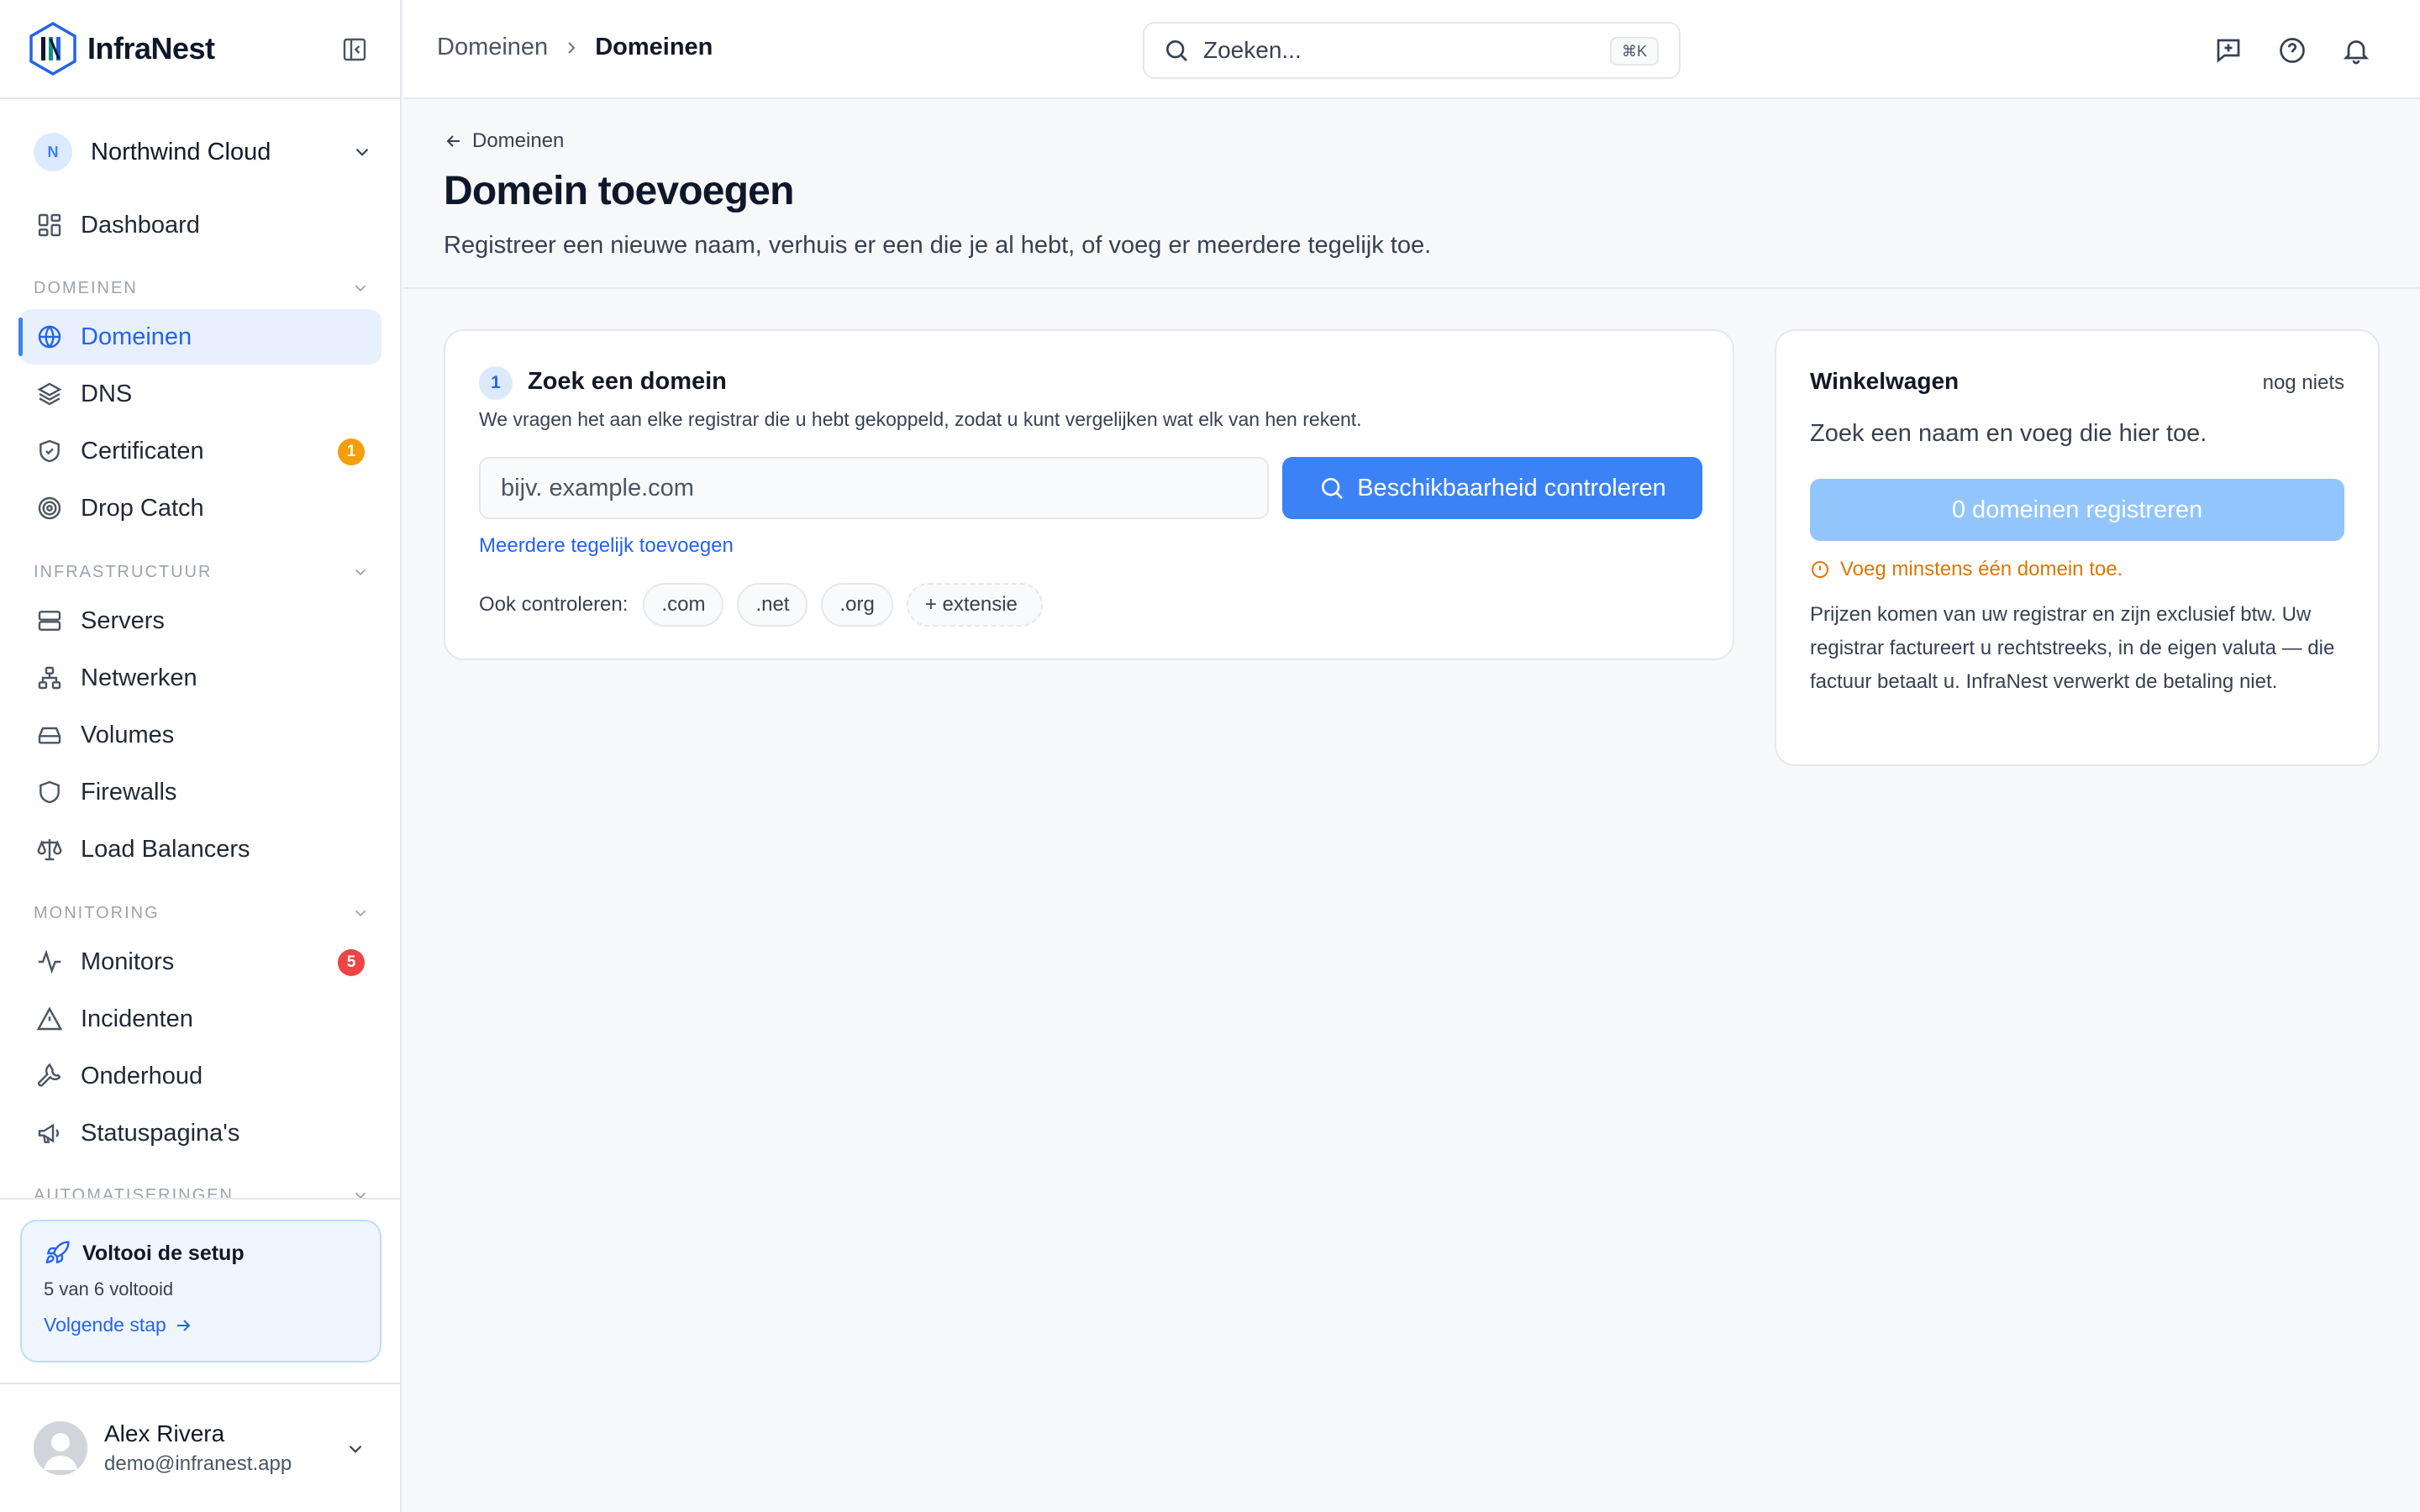 This screenshot has height=1512, width=2420. I want to click on topbar: Domeinen Domeinen Zoeken... ⌘K, so click(1411, 49).